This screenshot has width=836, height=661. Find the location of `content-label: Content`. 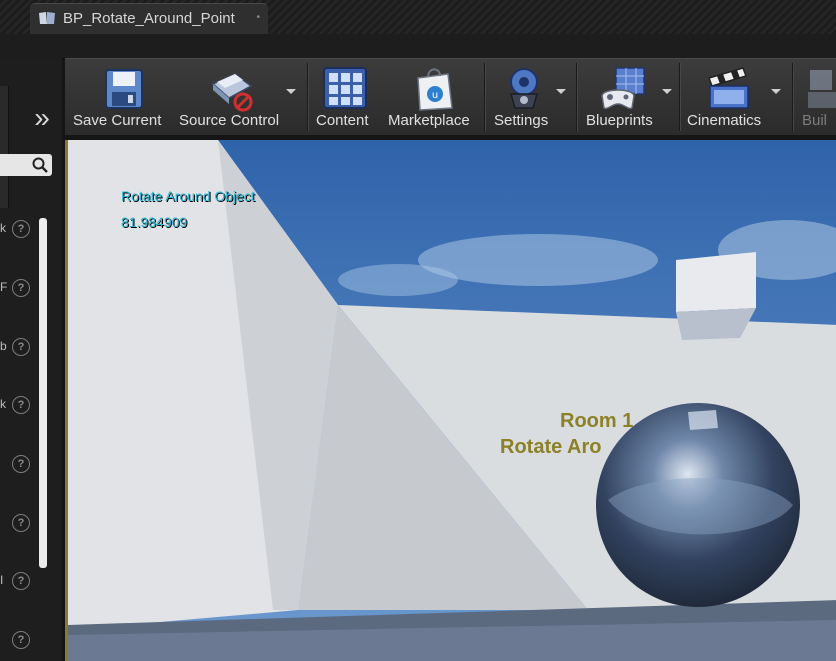

content-label: Content is located at coordinates (342, 120).